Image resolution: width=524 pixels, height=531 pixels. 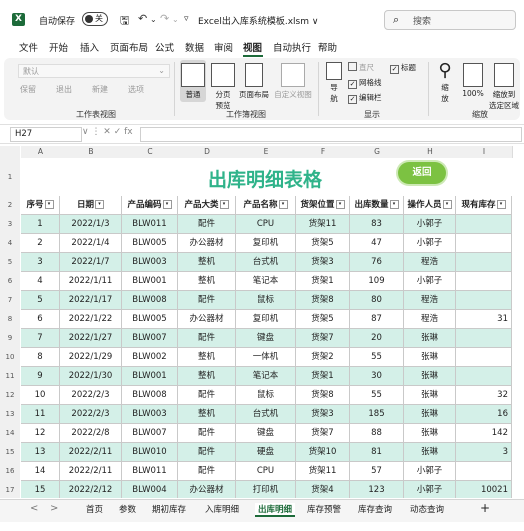 What do you see at coordinates (377, 452) in the screenshot?
I see `table-cell: 81` at bounding box center [377, 452].